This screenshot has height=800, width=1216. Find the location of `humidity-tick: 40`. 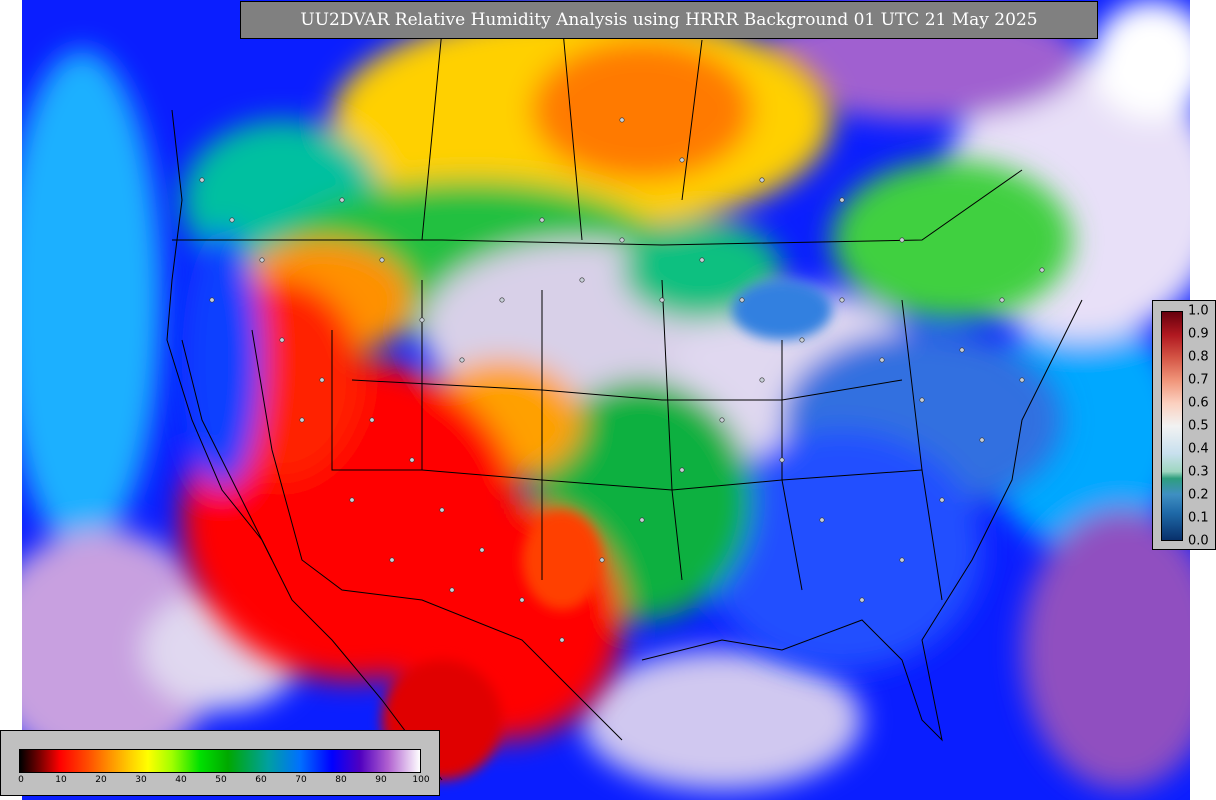

humidity-tick: 40 is located at coordinates (181, 780).